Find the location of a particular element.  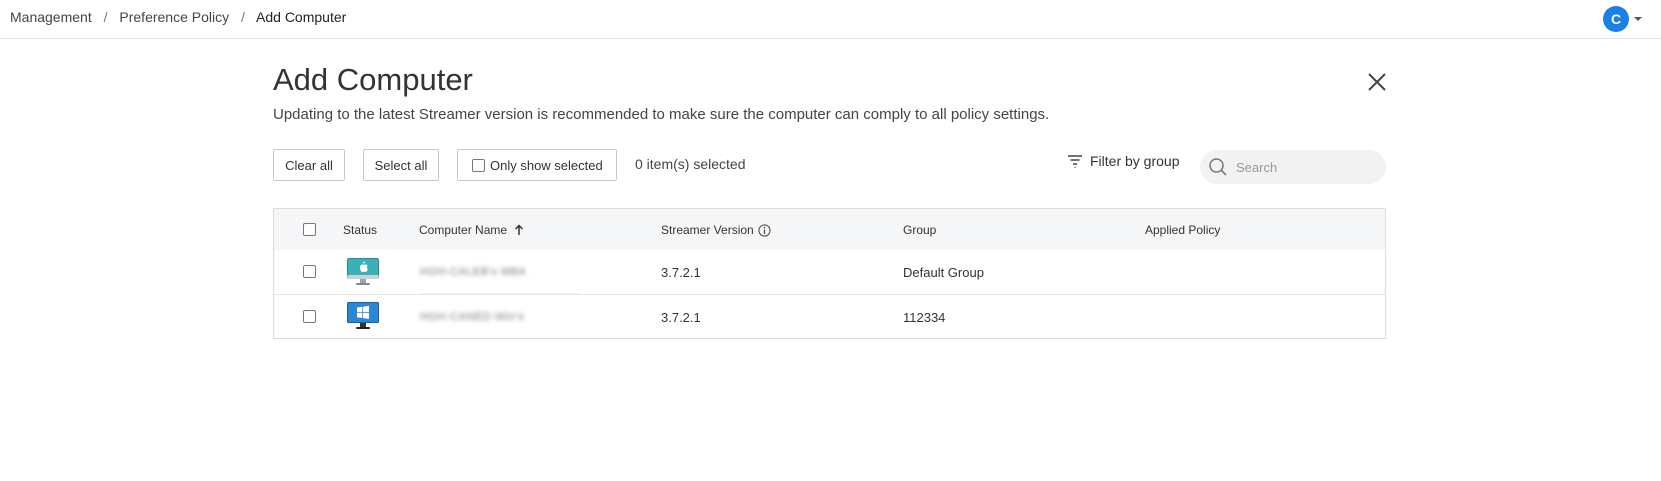

select-all-button: Select all is located at coordinates (401, 165).